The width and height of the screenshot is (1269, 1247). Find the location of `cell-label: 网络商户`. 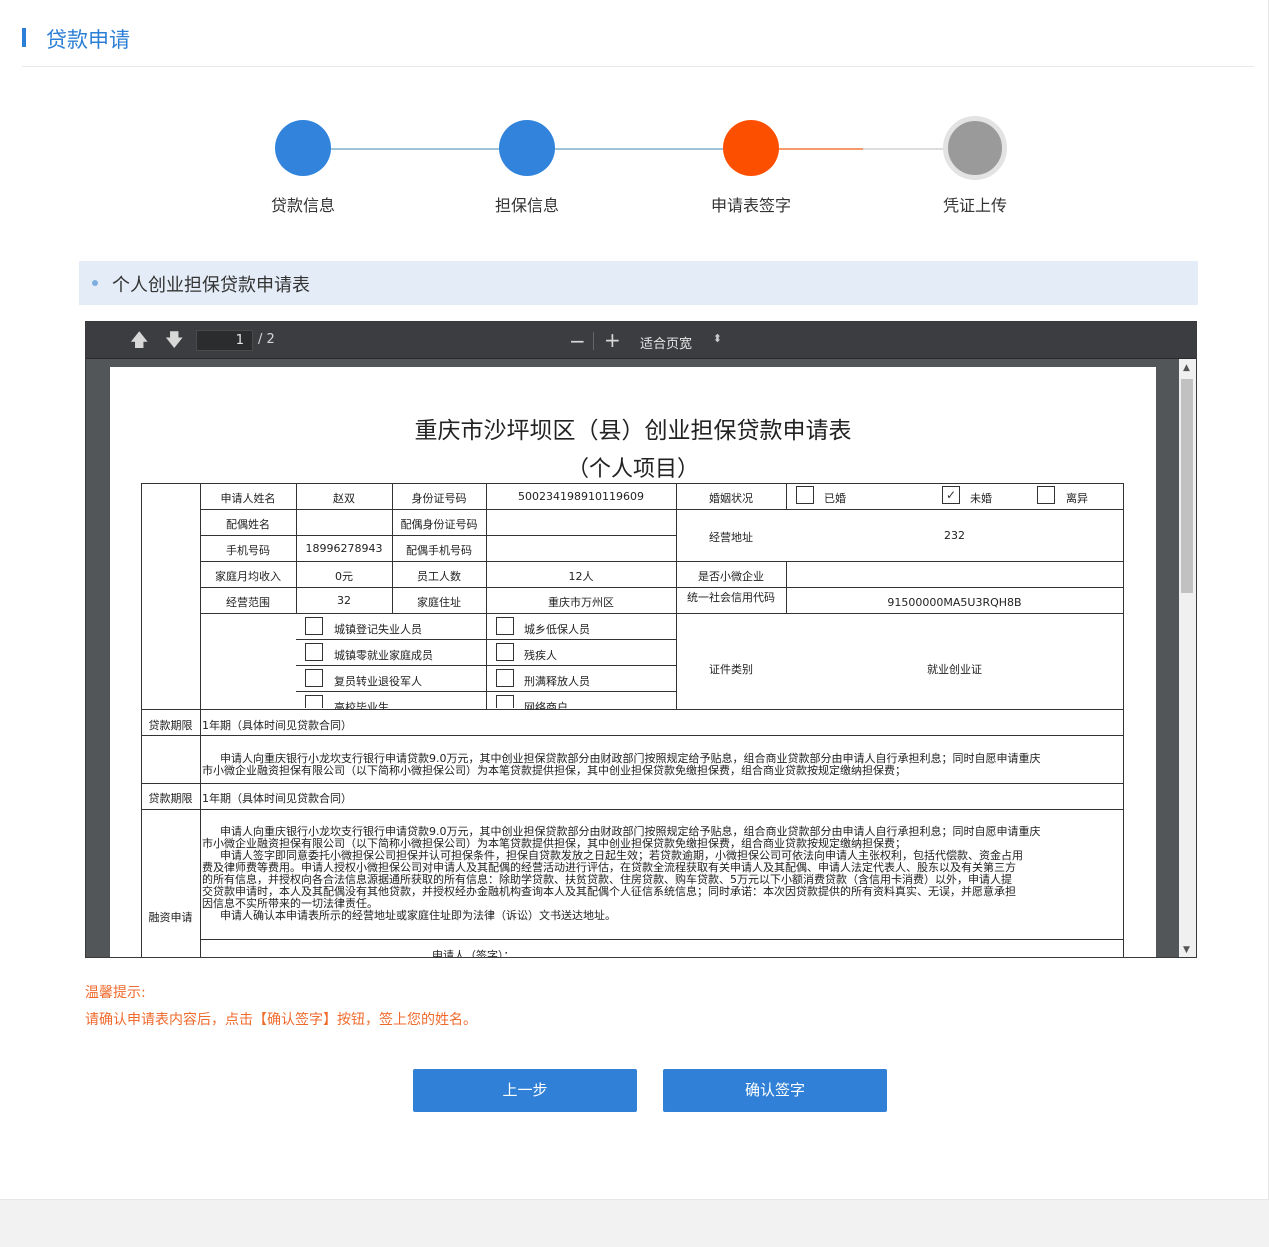

cell-label: 网络商户 is located at coordinates (546, 705).